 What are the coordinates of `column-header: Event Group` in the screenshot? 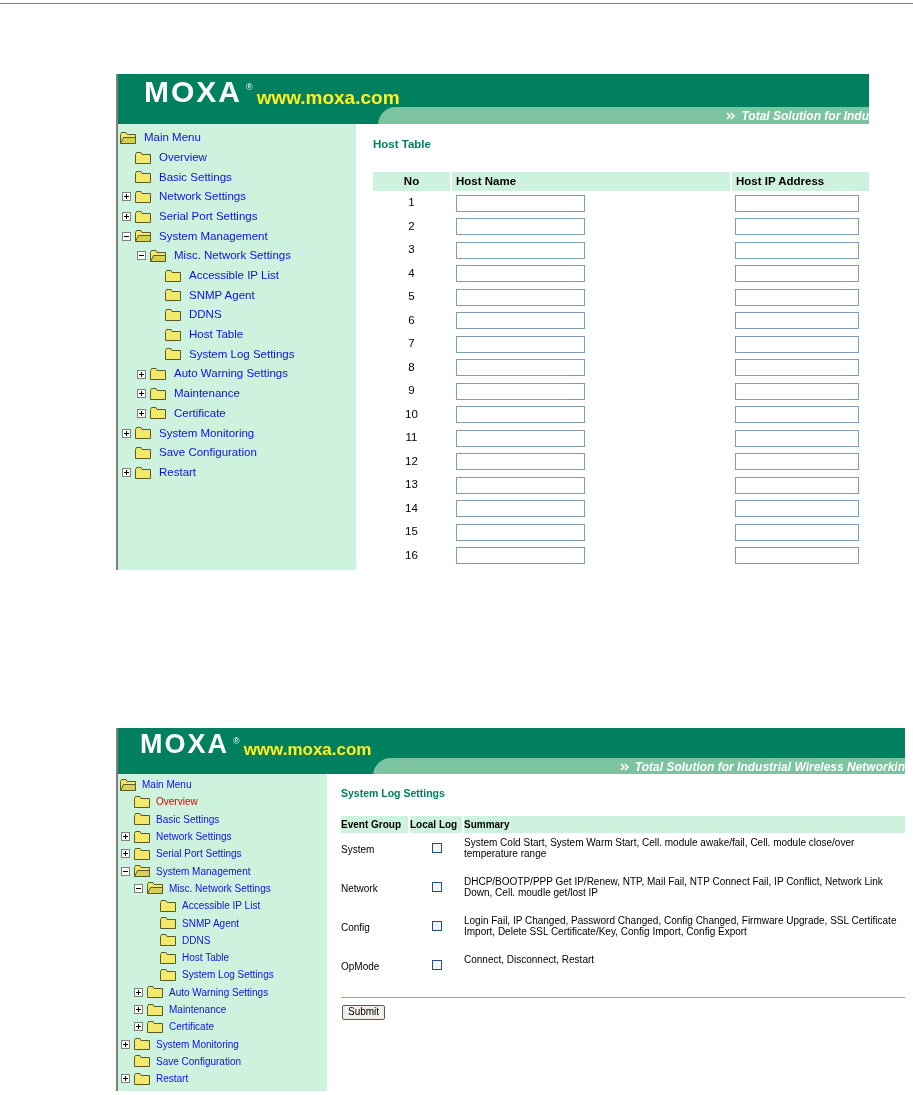 It's located at (374, 824).